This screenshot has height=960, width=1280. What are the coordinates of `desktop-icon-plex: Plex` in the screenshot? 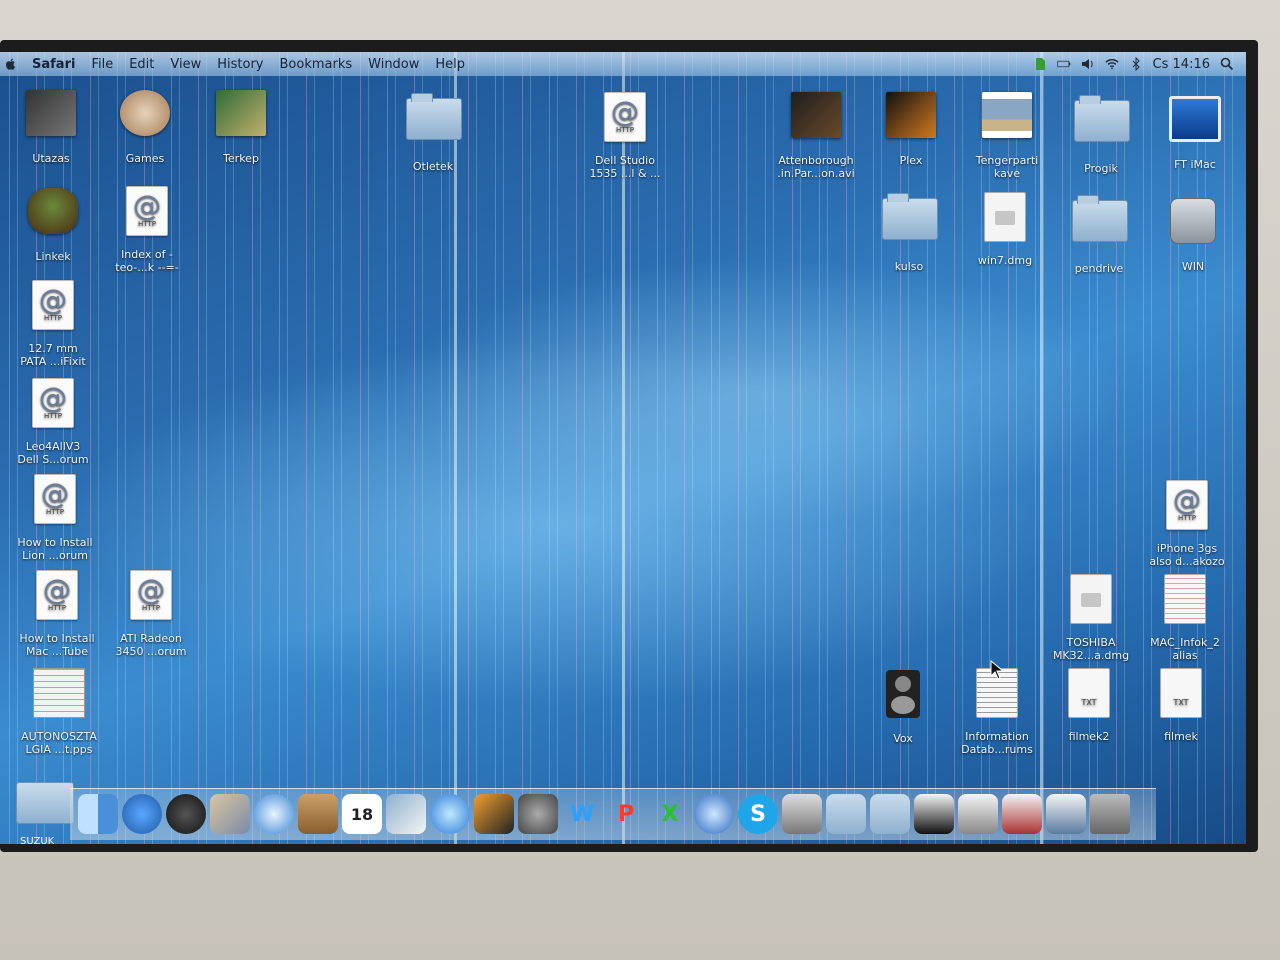 It's located at (911, 127).